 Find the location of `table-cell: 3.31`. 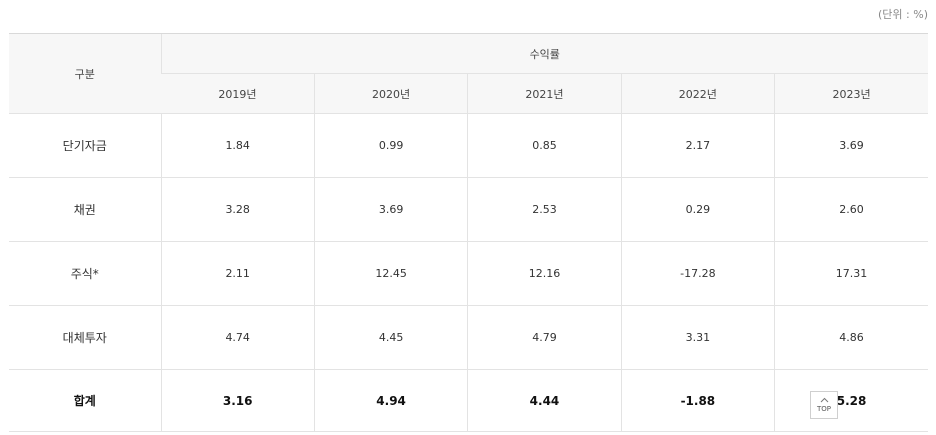

table-cell: 3.31 is located at coordinates (697, 337).